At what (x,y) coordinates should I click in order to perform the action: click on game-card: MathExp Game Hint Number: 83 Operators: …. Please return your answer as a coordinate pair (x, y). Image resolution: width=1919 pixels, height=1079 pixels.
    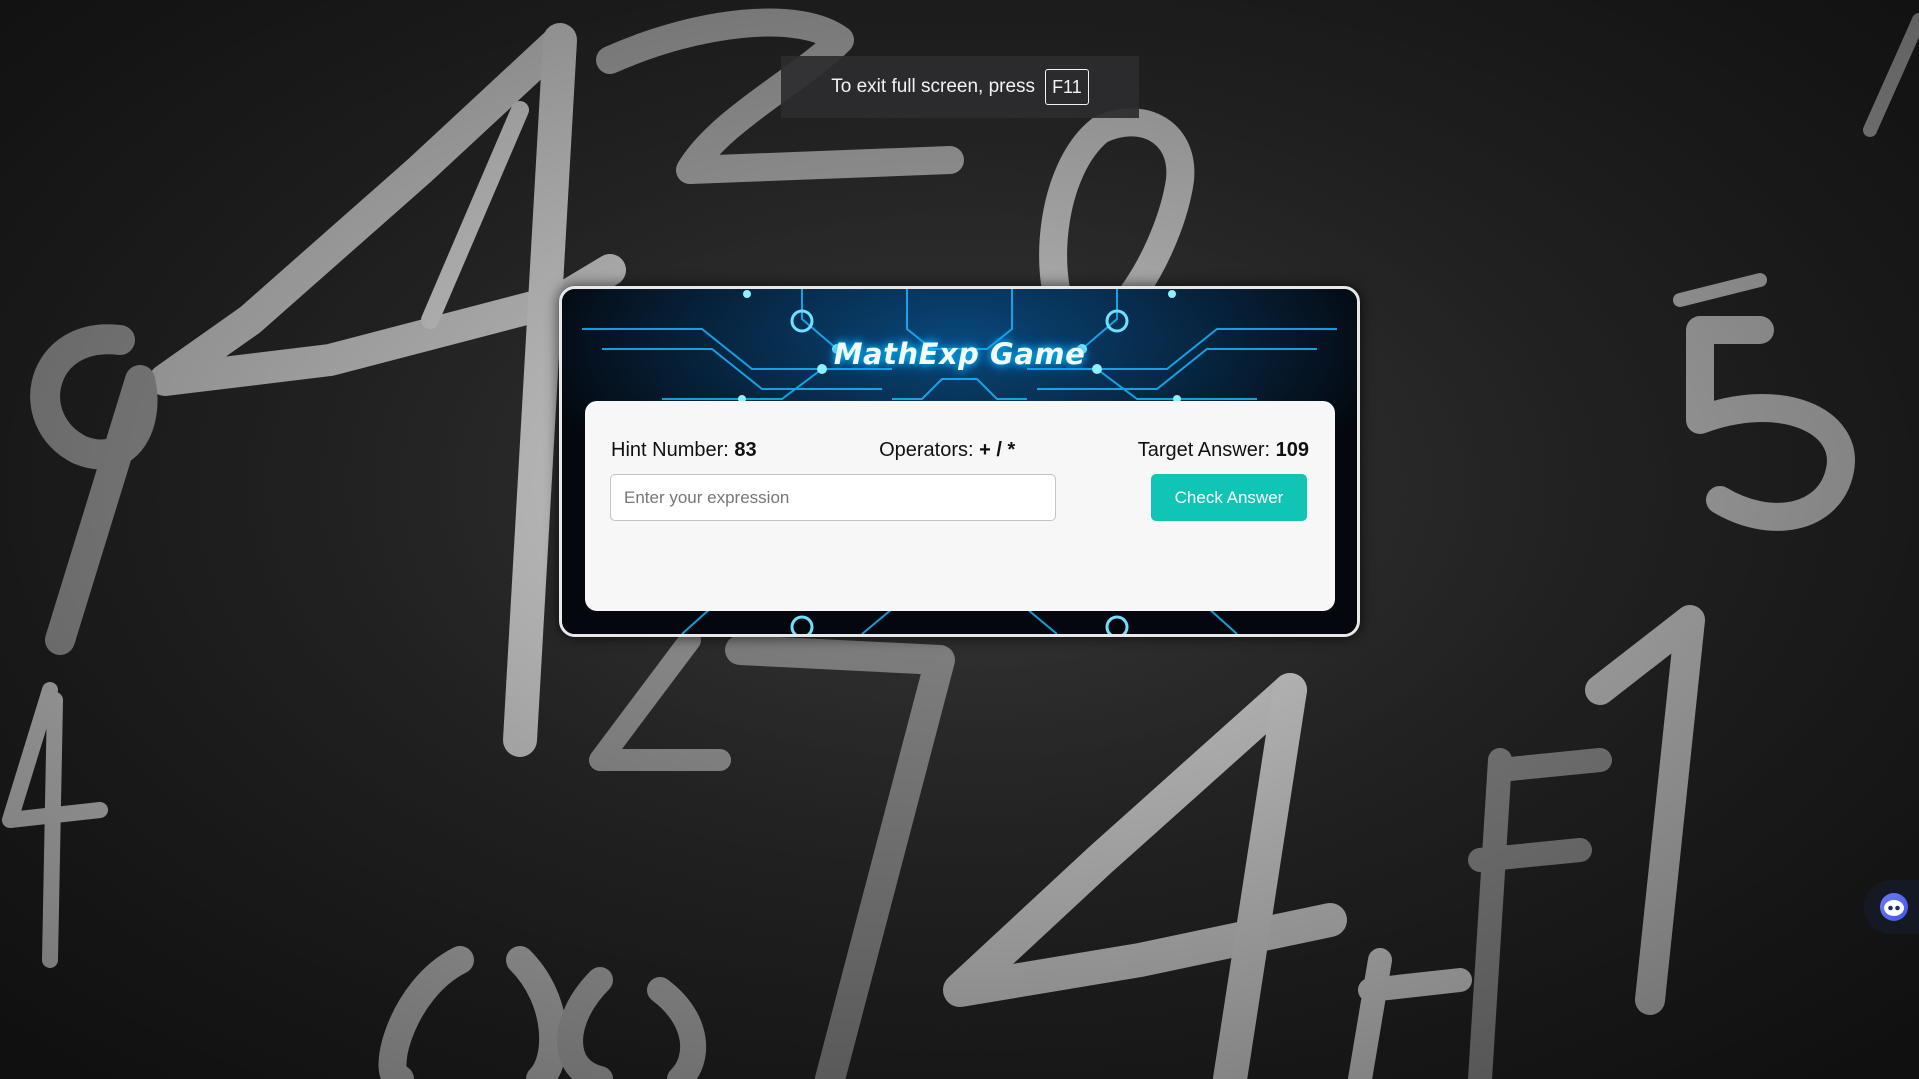
    Looking at the image, I should click on (959, 461).